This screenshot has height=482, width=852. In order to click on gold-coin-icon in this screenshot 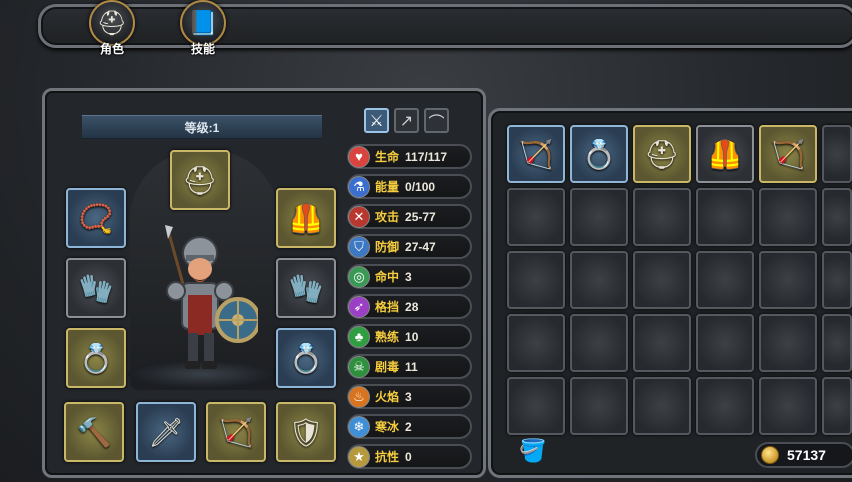, I will do `click(770, 455)`.